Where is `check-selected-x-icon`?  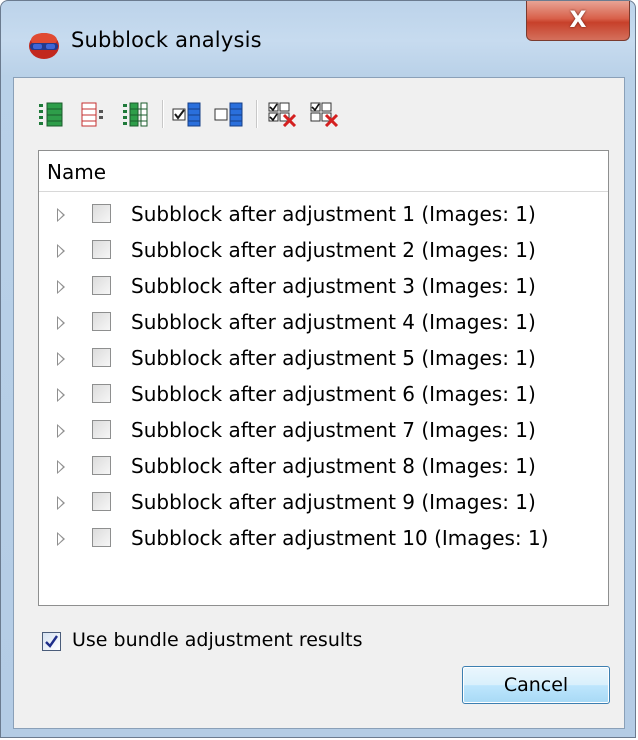
check-selected-x-icon is located at coordinates (282, 114).